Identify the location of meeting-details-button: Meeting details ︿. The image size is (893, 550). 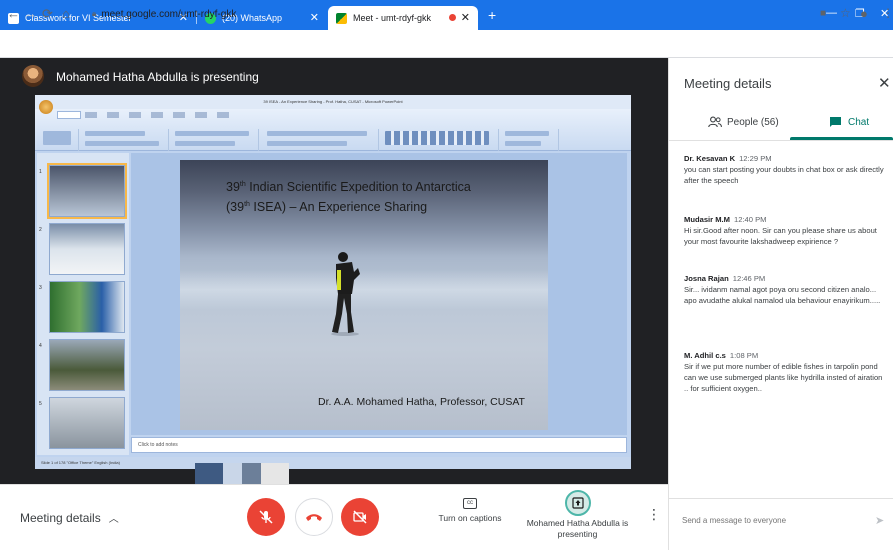
(69, 518).